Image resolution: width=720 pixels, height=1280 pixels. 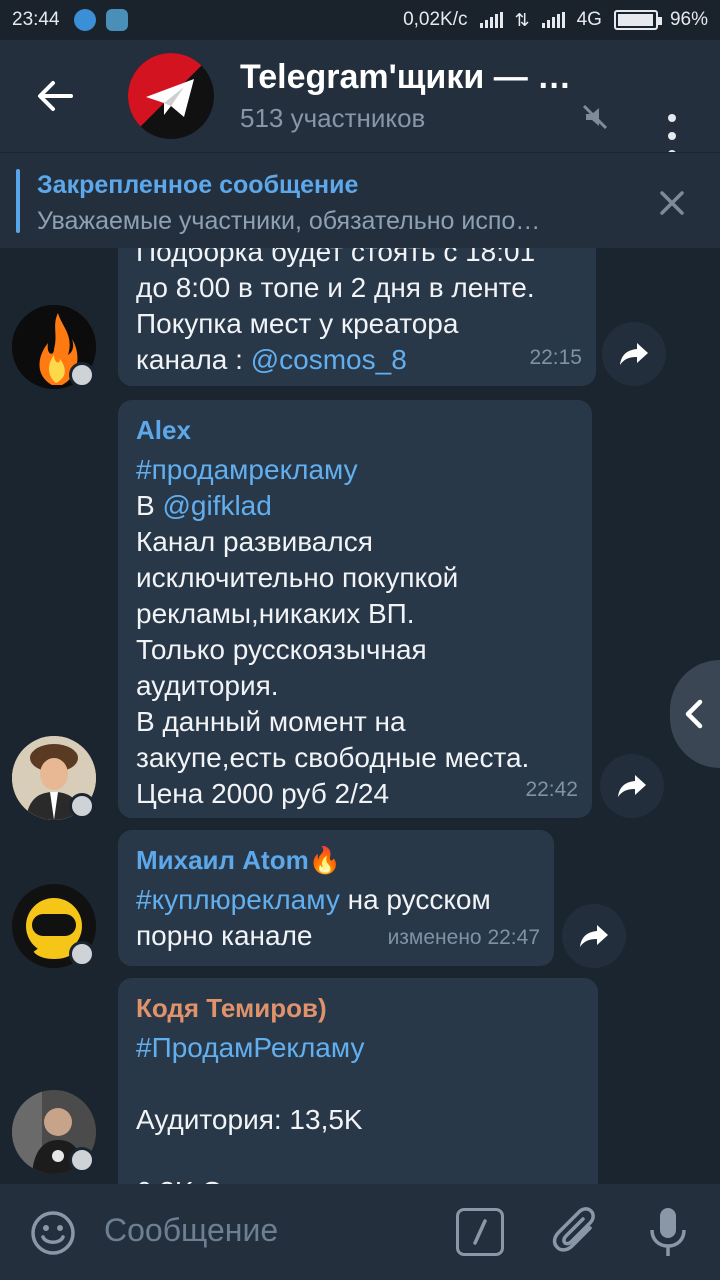 I want to click on microphone-icon, so click(x=668, y=1233).